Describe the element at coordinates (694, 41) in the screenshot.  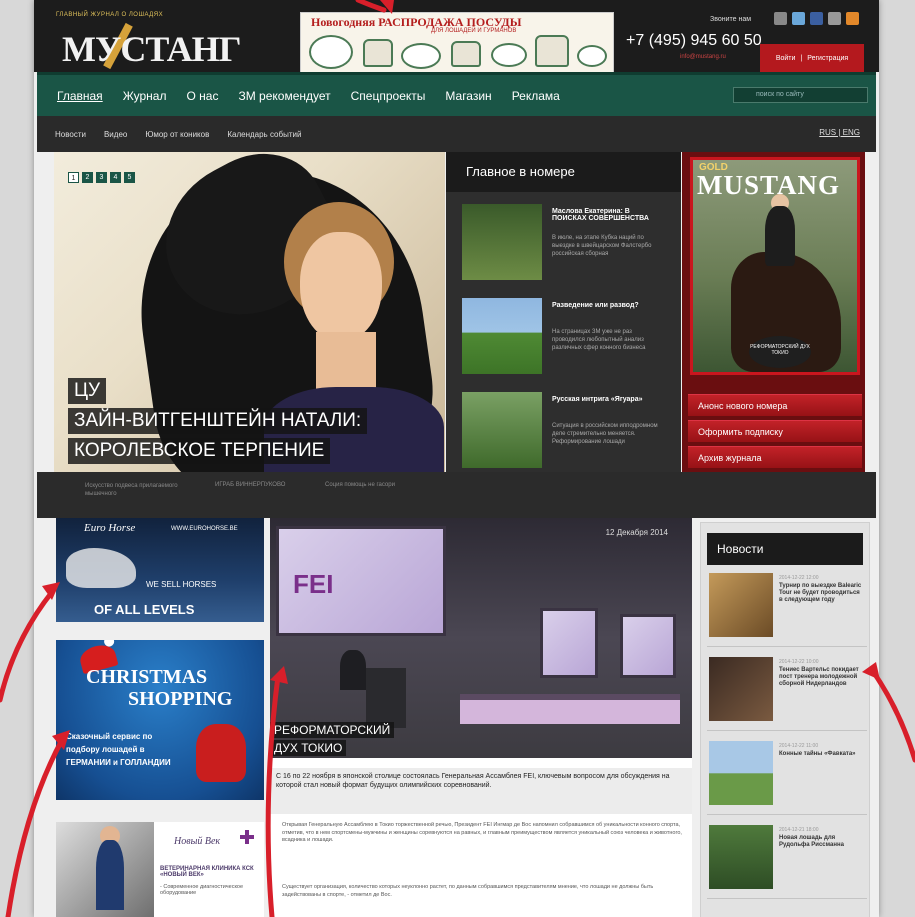
I see `phone-number: +7 (495) 945 60 50` at that location.